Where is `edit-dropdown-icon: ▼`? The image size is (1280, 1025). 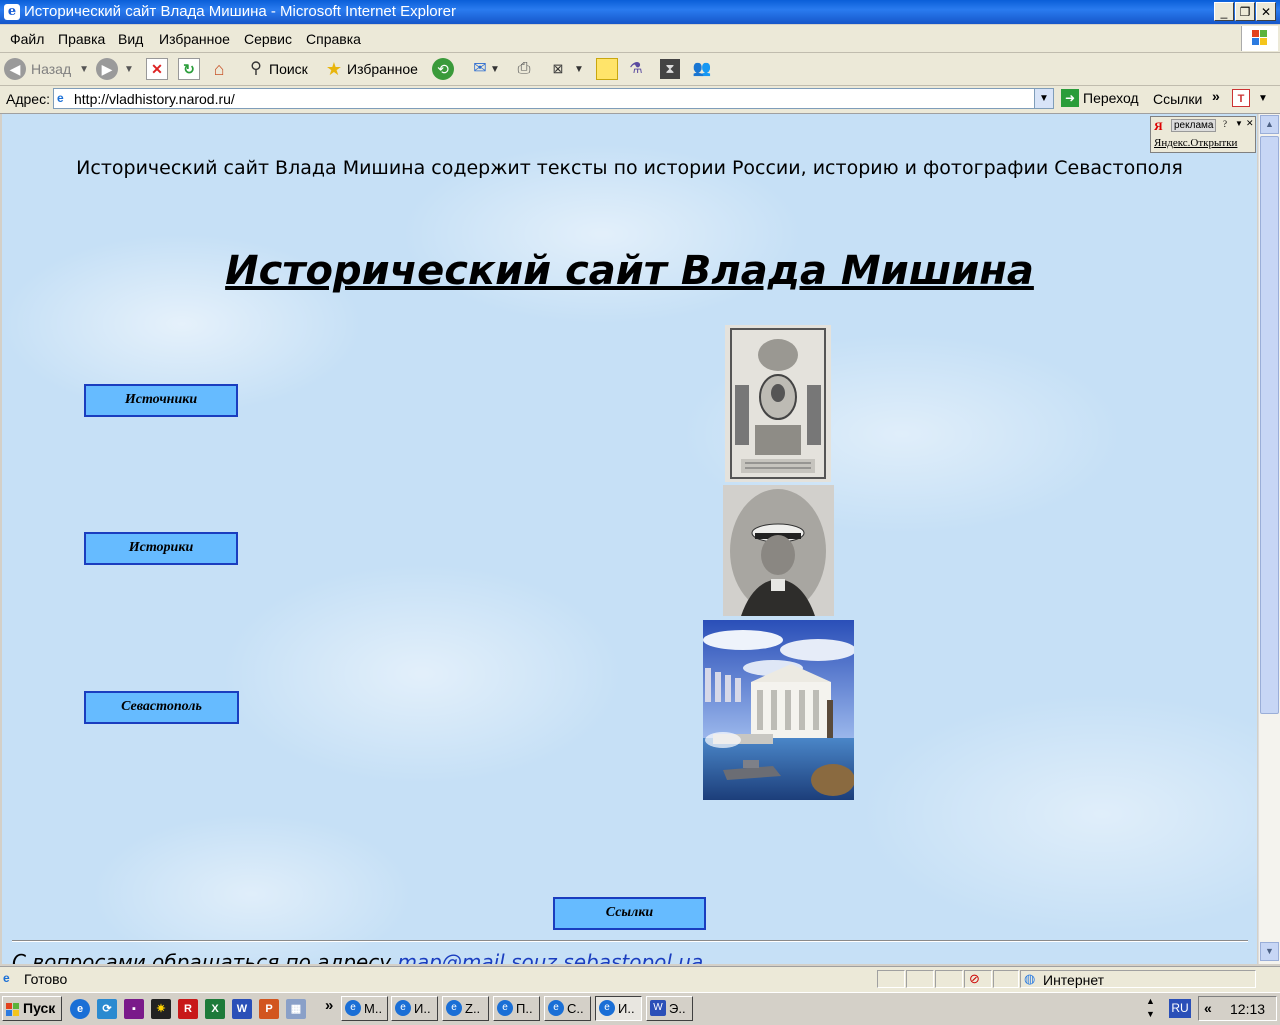 edit-dropdown-icon: ▼ is located at coordinates (579, 69).